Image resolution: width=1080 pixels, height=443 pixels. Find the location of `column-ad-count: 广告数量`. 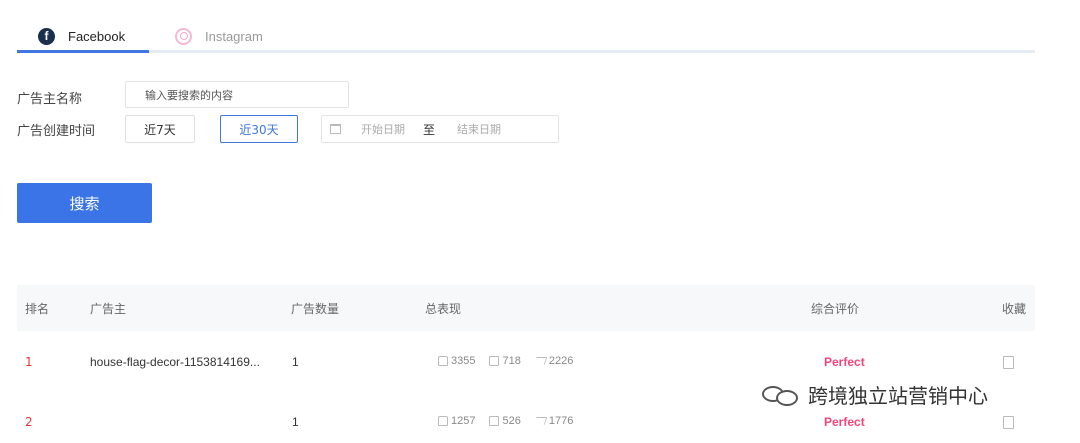

column-ad-count: 广告数量 is located at coordinates (315, 309).